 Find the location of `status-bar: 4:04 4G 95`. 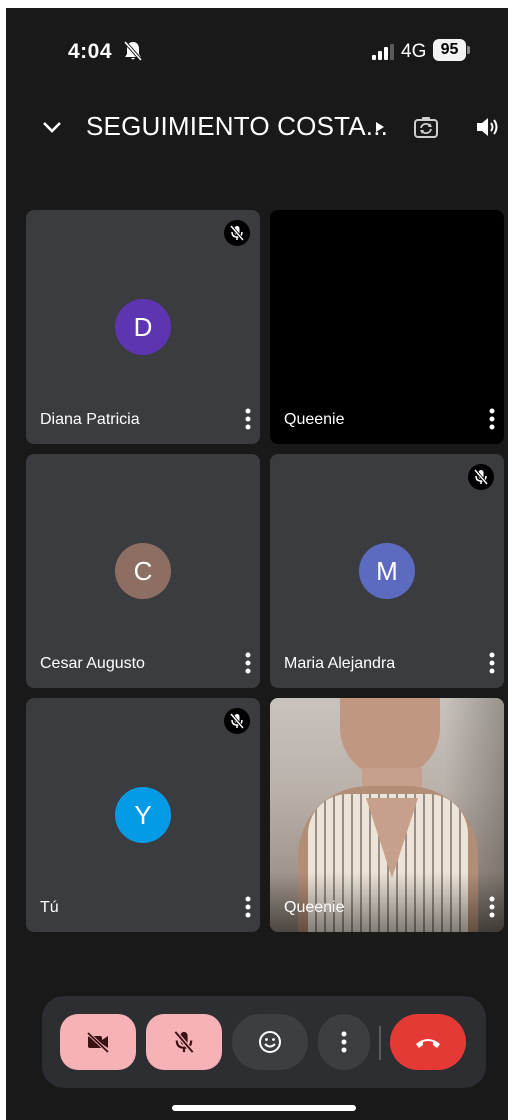

status-bar: 4:04 4G 95 is located at coordinates (257, 48).